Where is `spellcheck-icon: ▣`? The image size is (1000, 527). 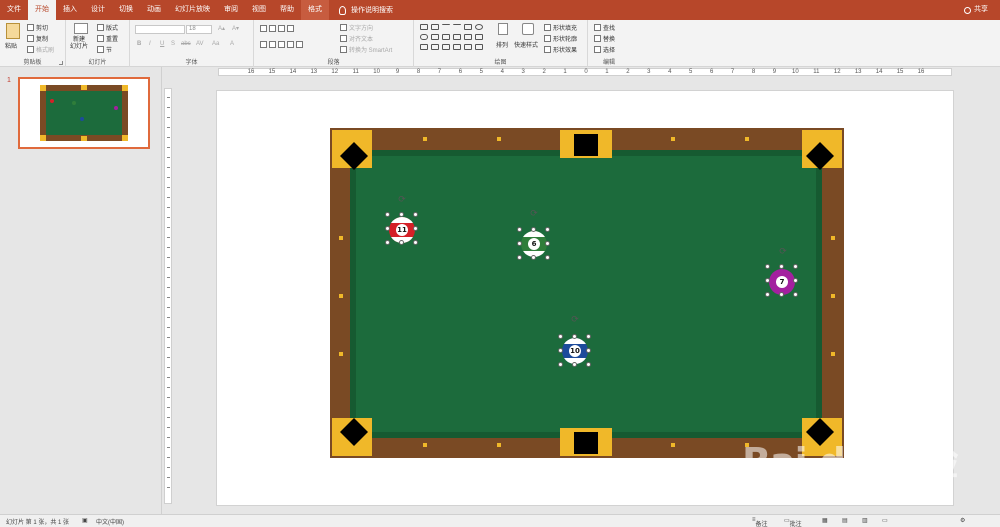 spellcheck-icon: ▣ is located at coordinates (85, 520).